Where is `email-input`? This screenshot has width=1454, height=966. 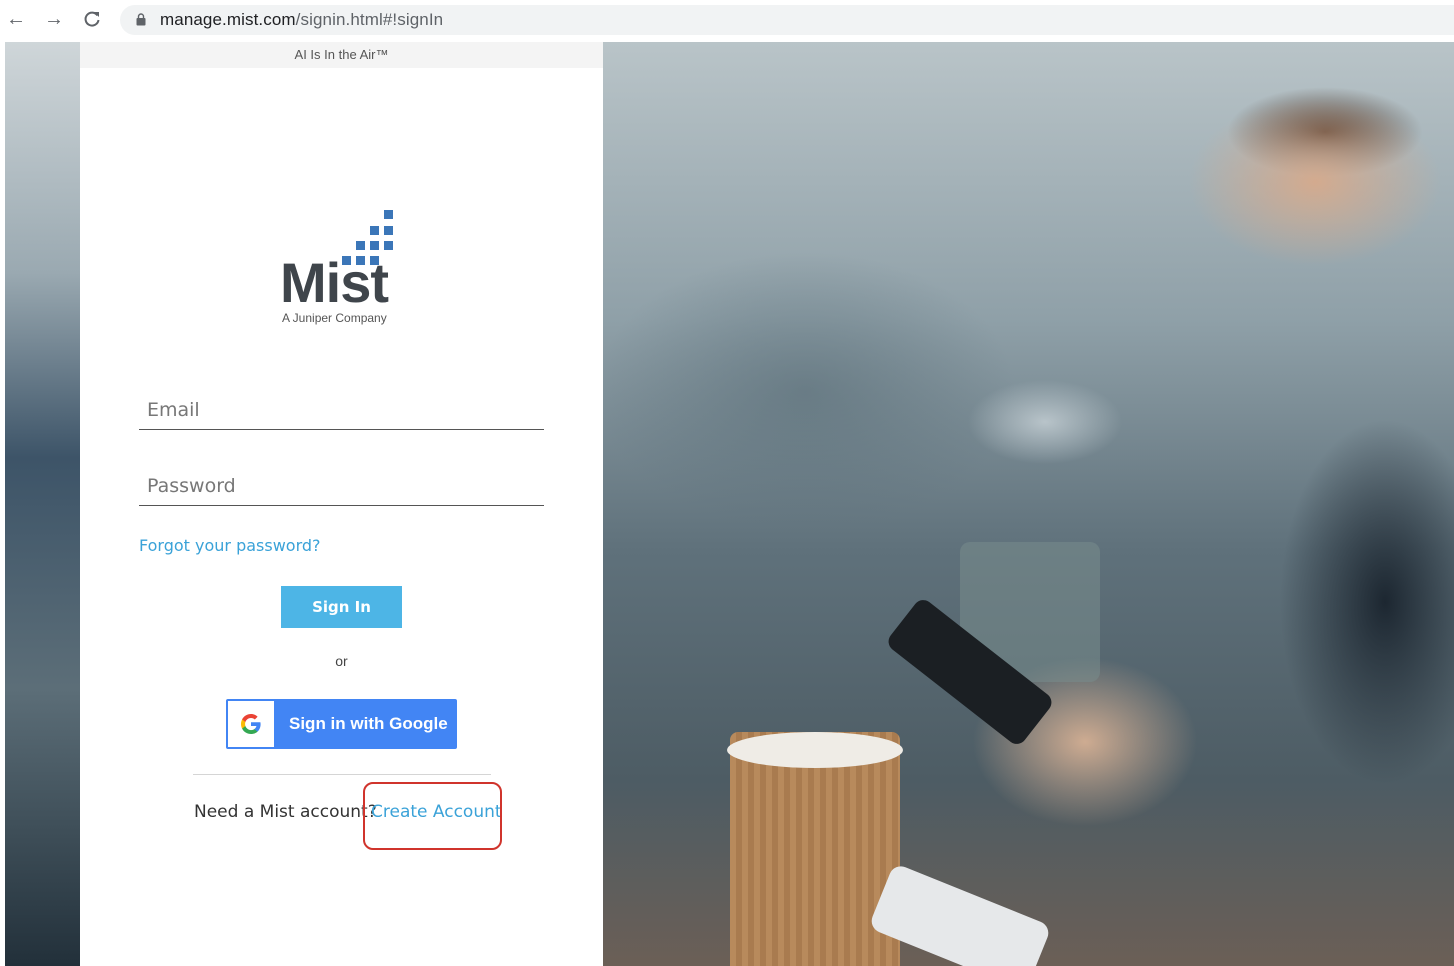
email-input is located at coordinates (341, 409).